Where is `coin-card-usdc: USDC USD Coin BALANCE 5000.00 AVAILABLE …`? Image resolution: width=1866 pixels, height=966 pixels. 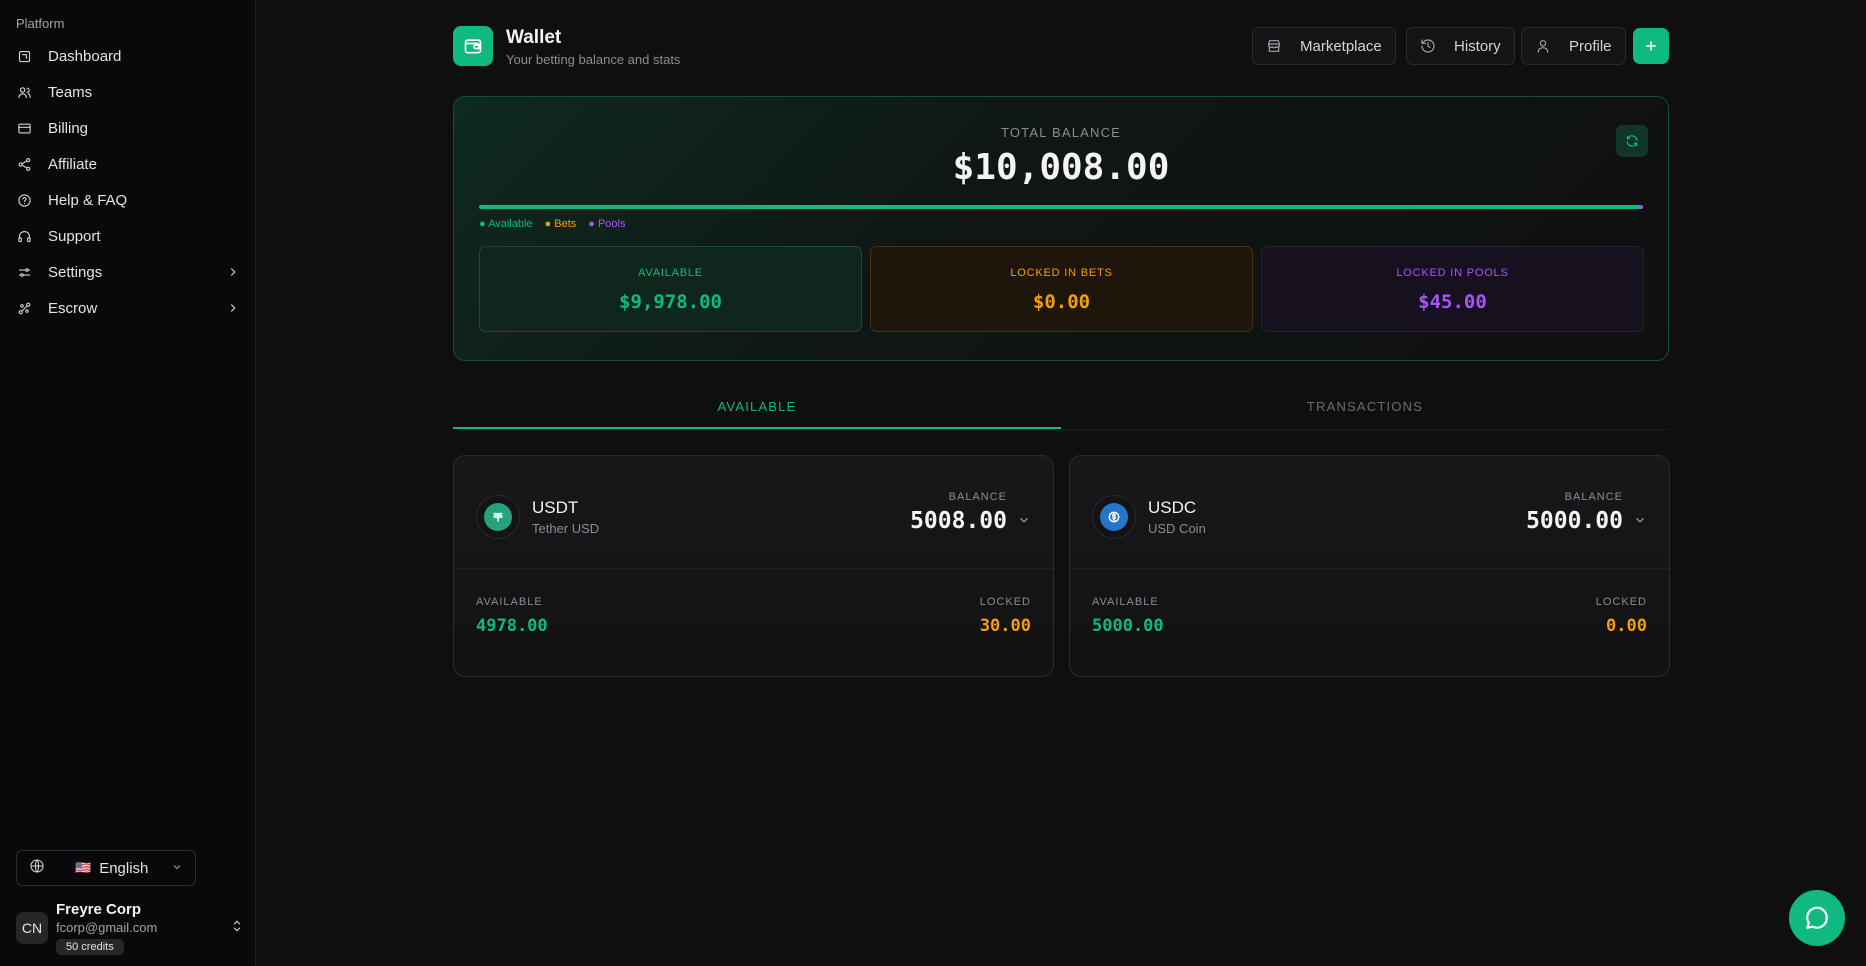 coin-card-usdc: USDC USD Coin BALANCE 5000.00 AVAILABLE … is located at coordinates (1369, 566).